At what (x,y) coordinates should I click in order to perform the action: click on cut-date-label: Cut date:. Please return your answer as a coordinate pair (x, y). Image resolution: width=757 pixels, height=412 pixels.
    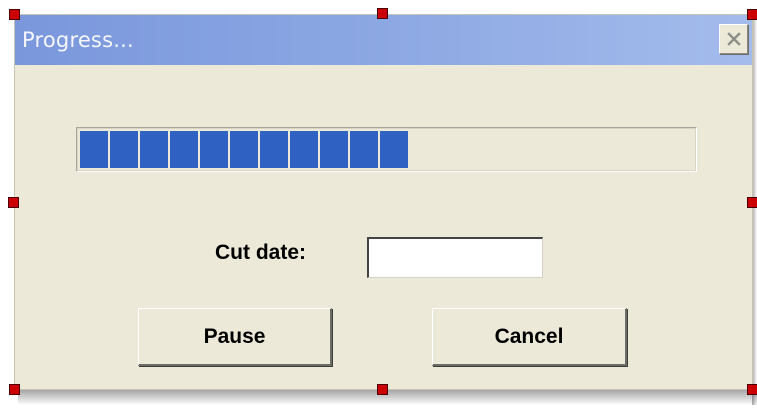
    Looking at the image, I should click on (260, 252).